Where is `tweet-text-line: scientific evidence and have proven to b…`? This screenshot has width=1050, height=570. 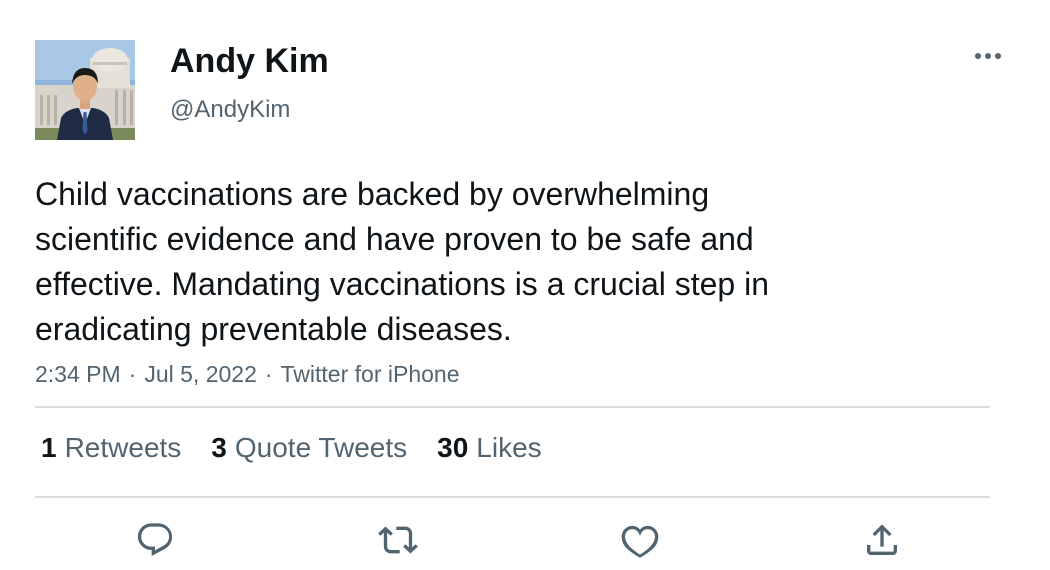
tweet-text-line: scientific evidence and have proven to b… is located at coordinates (394, 239).